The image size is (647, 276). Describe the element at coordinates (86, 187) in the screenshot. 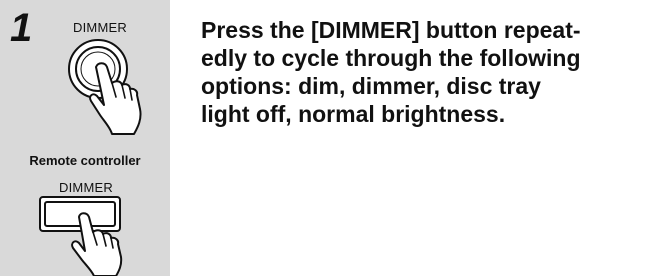

I see `dimmer-label-remote: DIMMER` at that location.